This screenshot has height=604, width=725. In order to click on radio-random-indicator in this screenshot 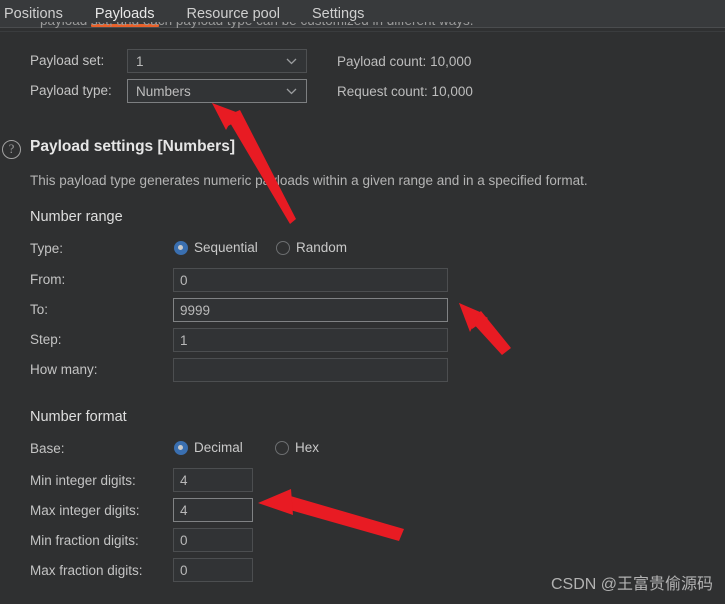, I will do `click(283, 247)`.